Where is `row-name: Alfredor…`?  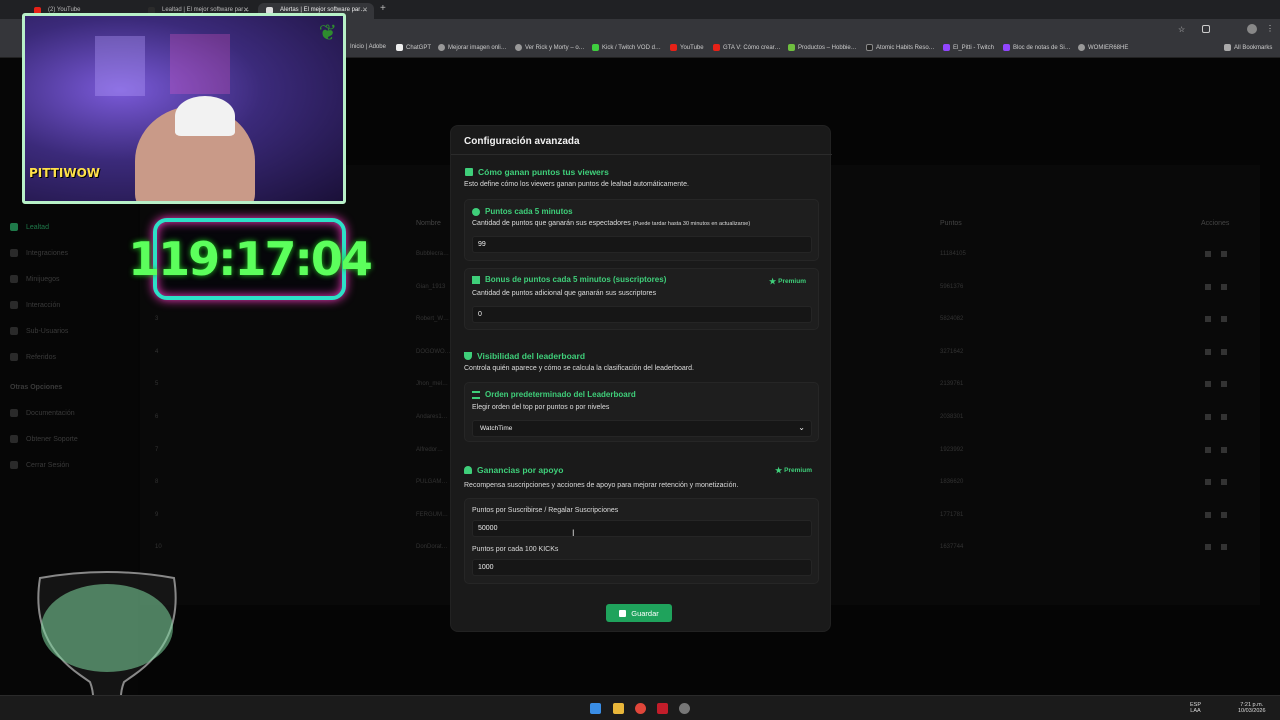 row-name: Alfredor… is located at coordinates (430, 449).